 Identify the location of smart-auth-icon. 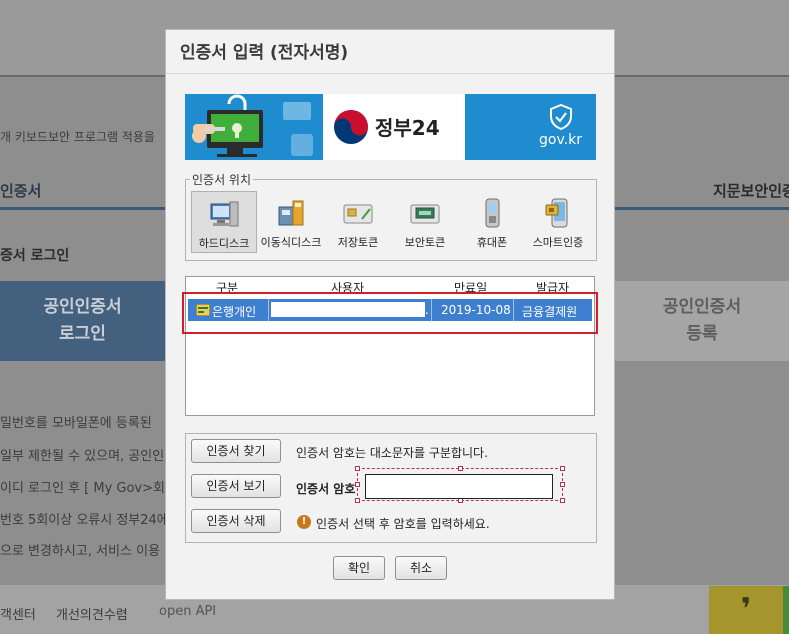
(556, 213).